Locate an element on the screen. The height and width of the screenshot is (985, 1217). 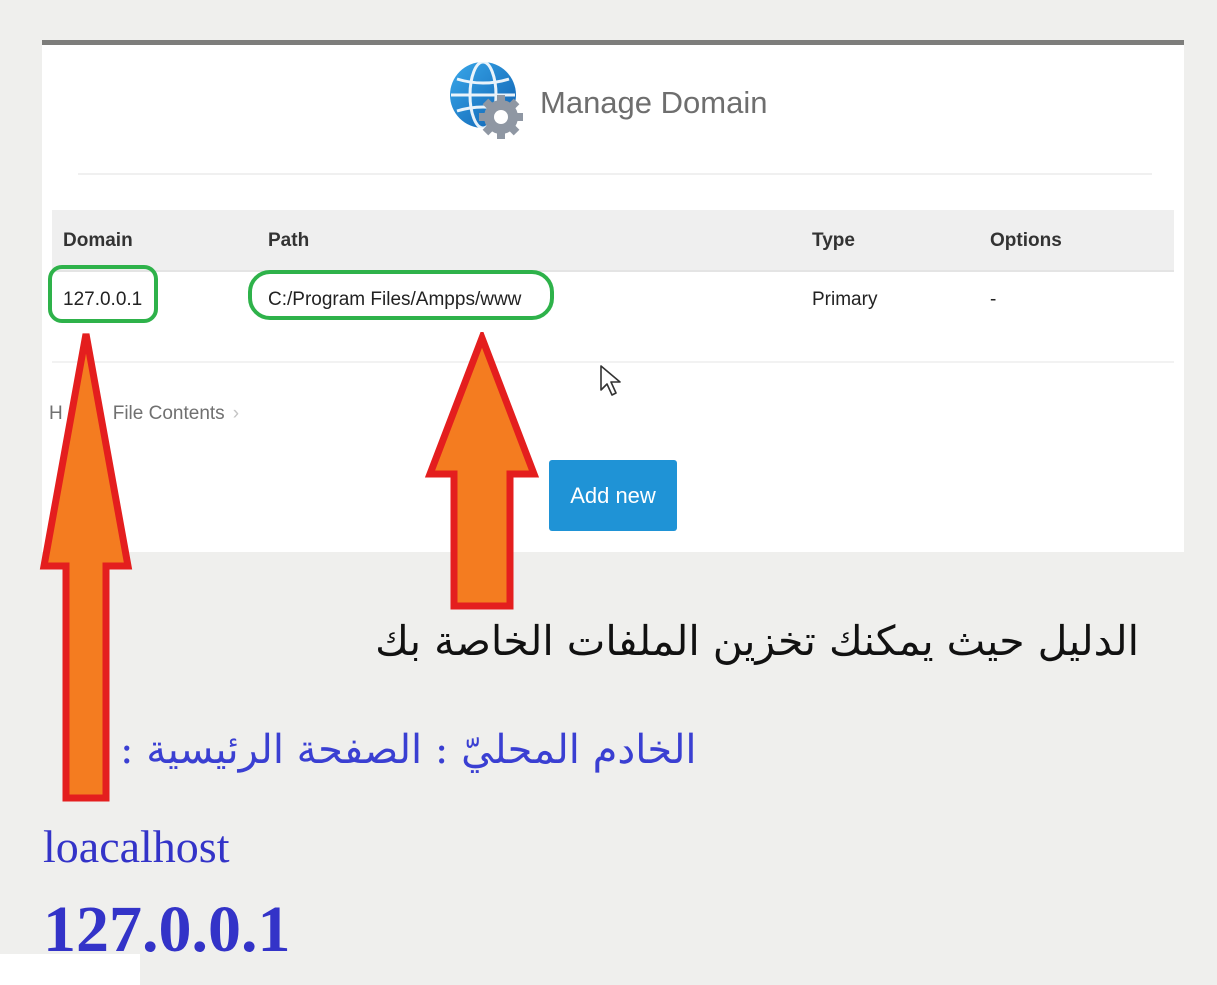
path-caption: الدليل حيث يمكنك تخزين الملفات الخاصة بك is located at coordinates (757, 641).